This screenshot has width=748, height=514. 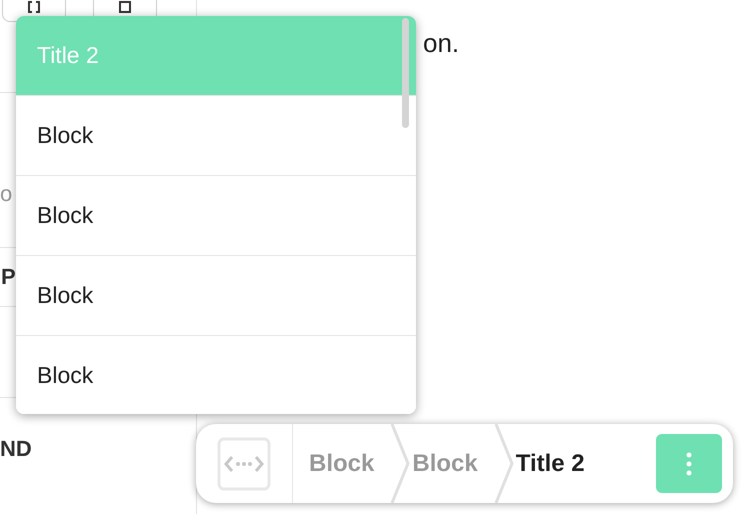 I want to click on breadcrumb-item: Title 2, so click(x=558, y=463).